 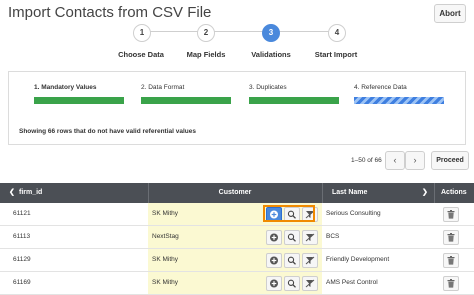 I want to click on step-4-label: Start Import, so click(x=336, y=54).